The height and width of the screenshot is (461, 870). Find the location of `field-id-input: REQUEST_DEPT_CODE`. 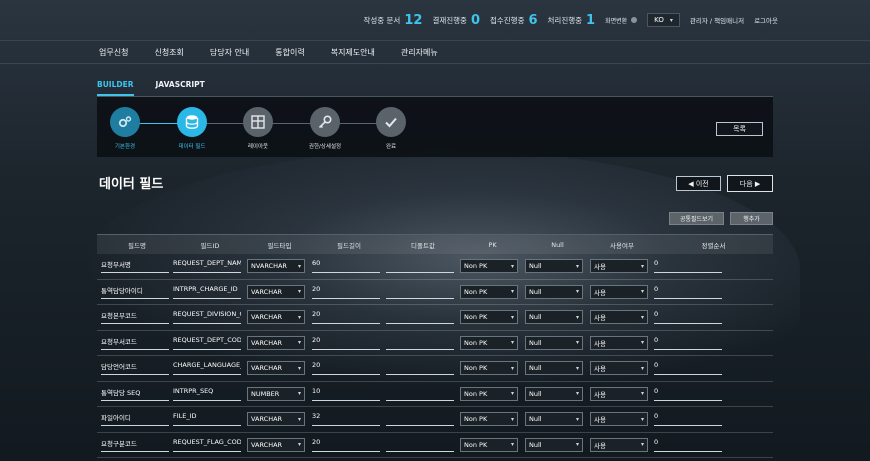

field-id-input: REQUEST_DEPT_CODE is located at coordinates (207, 343).